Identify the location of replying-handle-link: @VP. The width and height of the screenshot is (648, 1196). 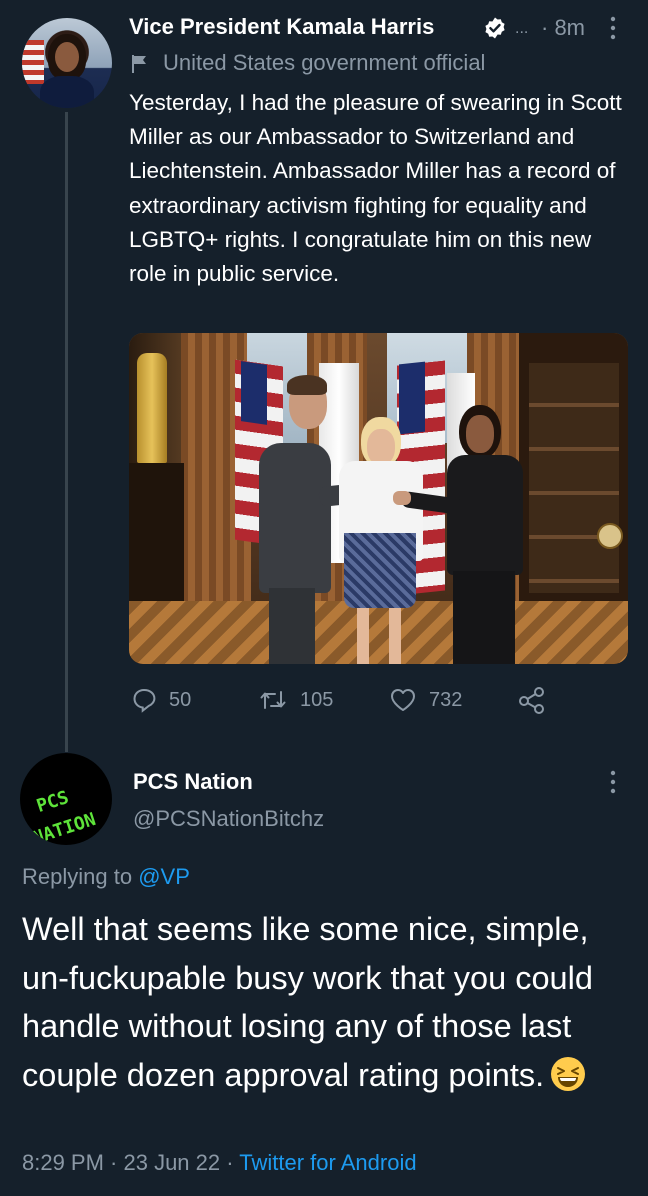
(164, 876).